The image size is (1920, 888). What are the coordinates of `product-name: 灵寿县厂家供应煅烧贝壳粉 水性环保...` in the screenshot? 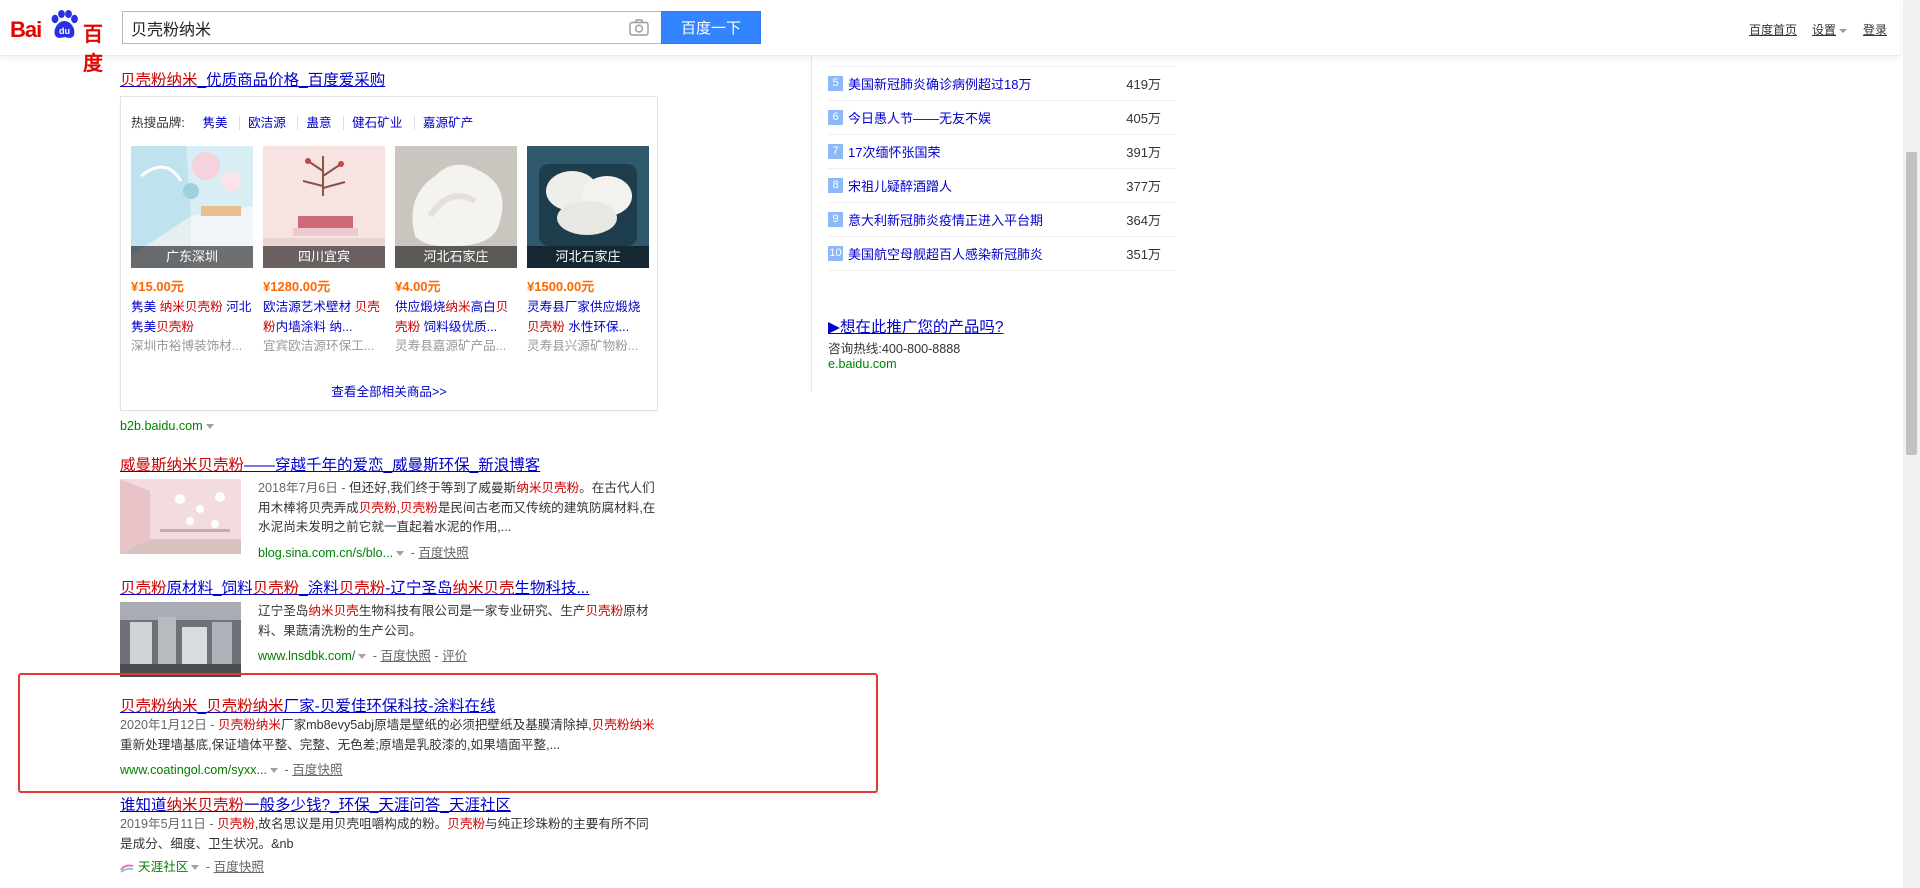 It's located at (588, 317).